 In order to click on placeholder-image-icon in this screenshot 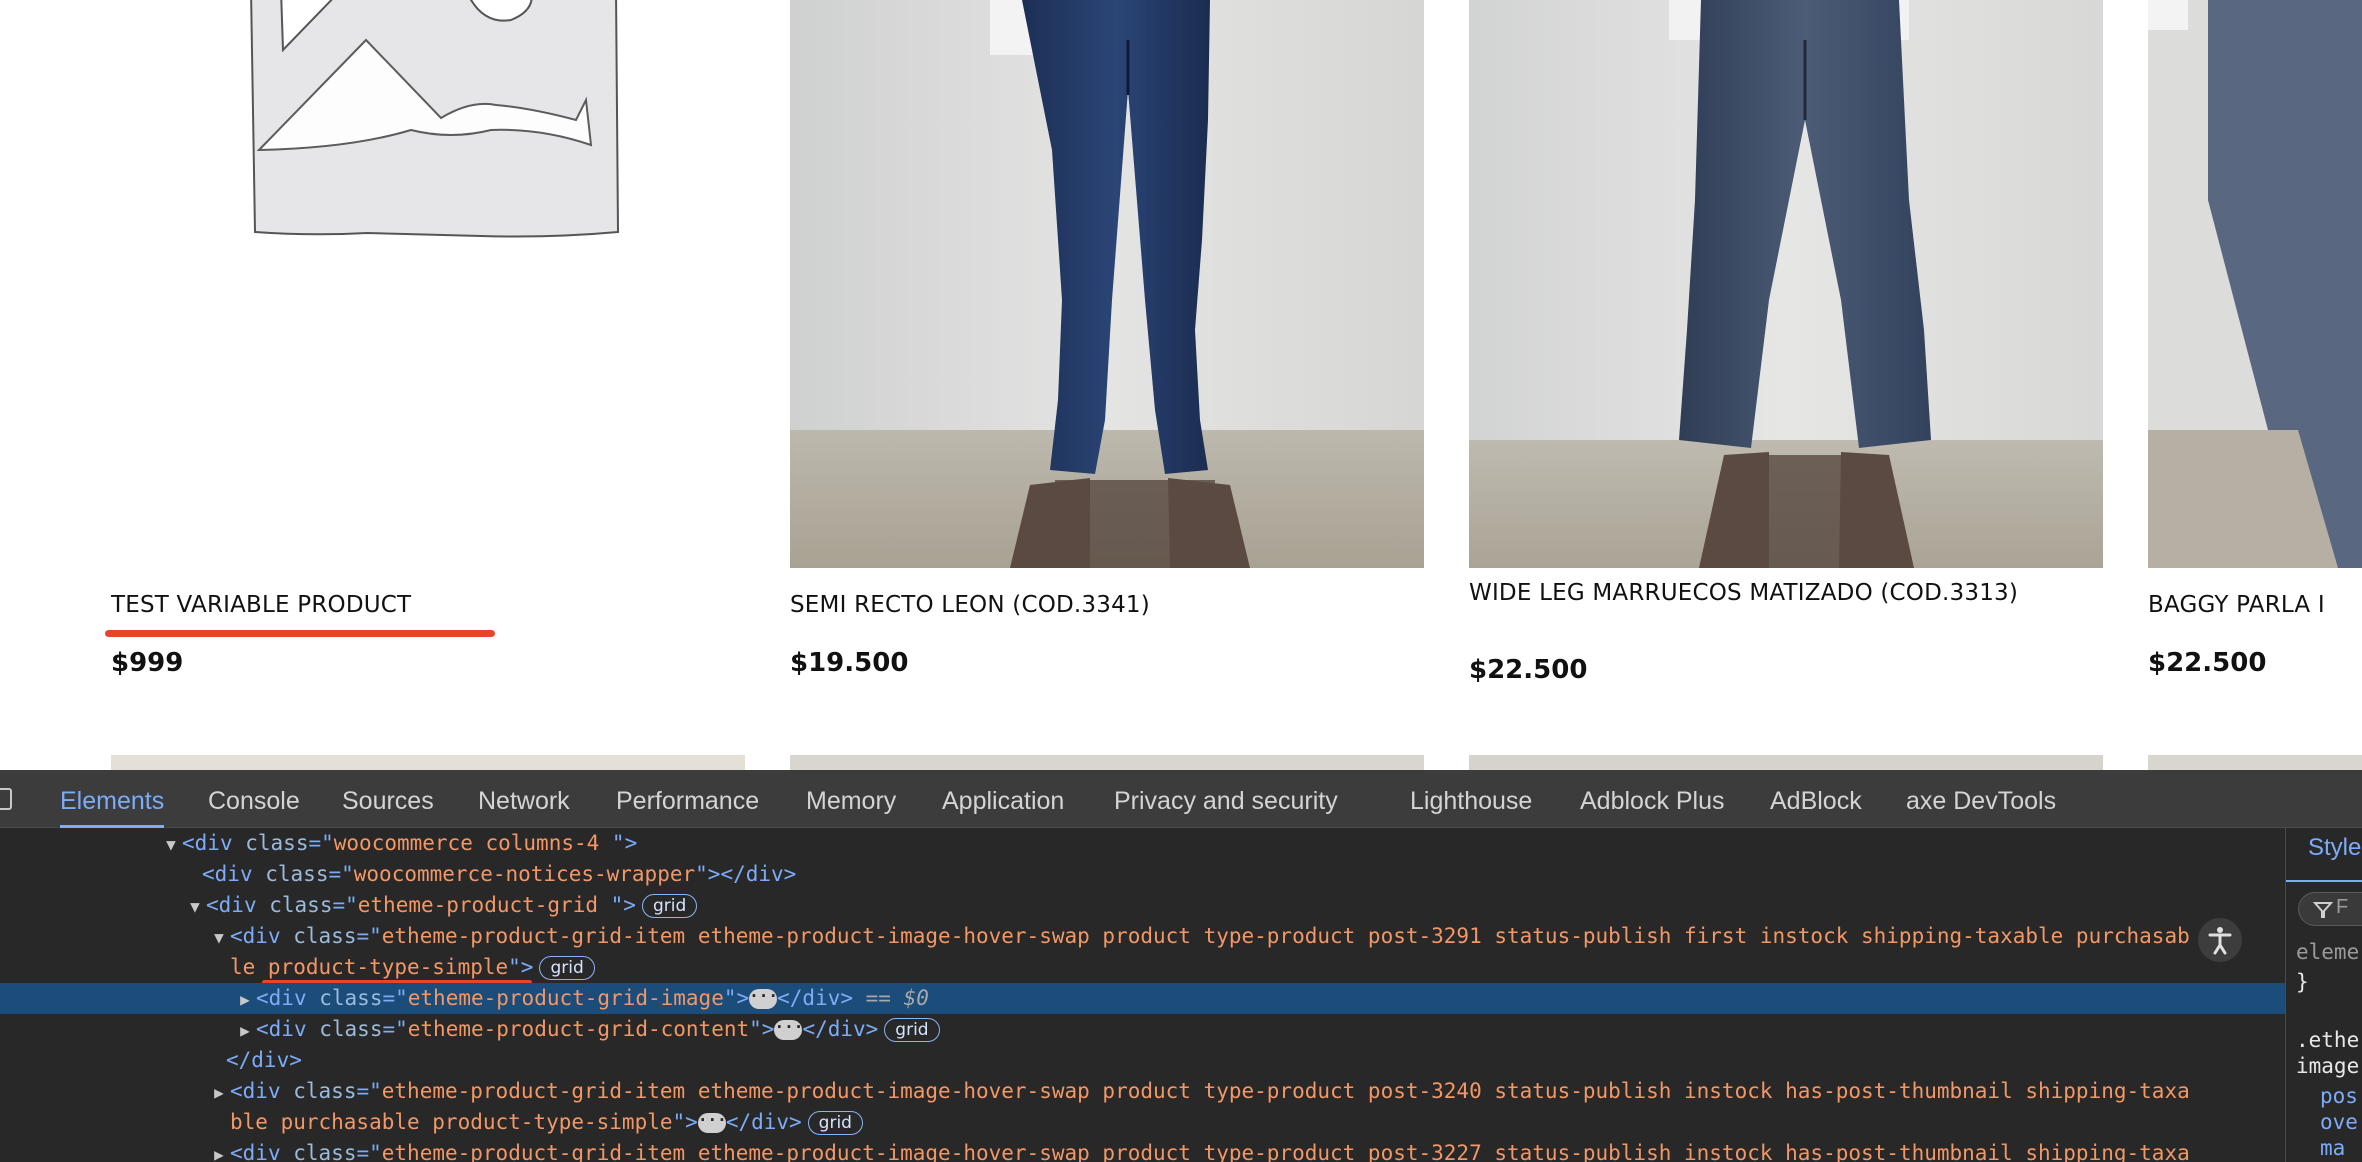, I will do `click(435, 119)`.